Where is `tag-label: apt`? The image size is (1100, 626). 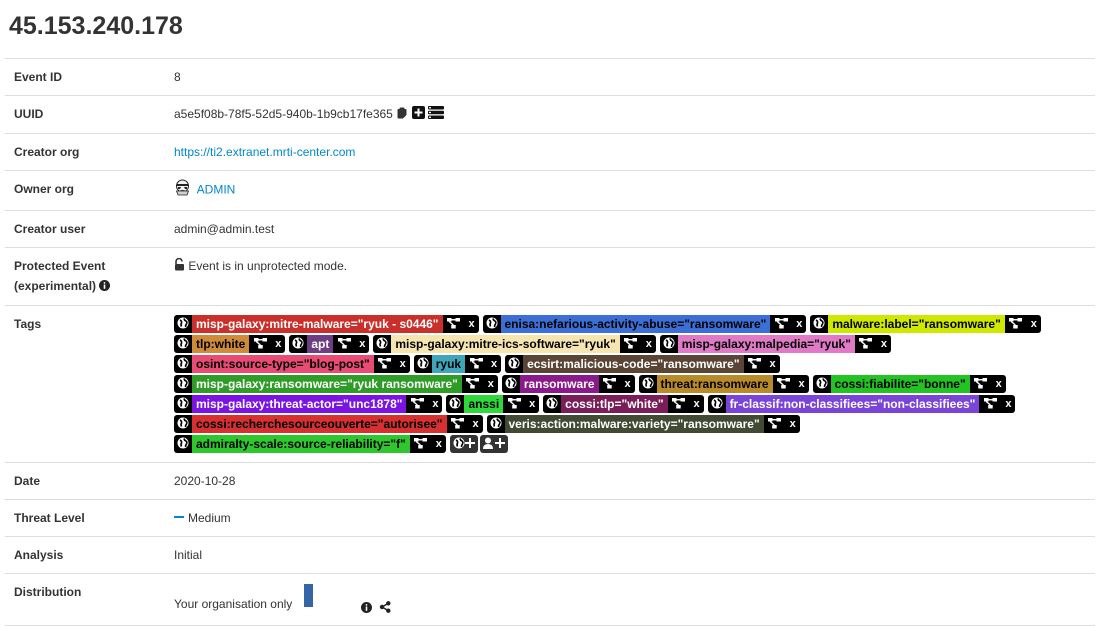
tag-label: apt is located at coordinates (320, 343).